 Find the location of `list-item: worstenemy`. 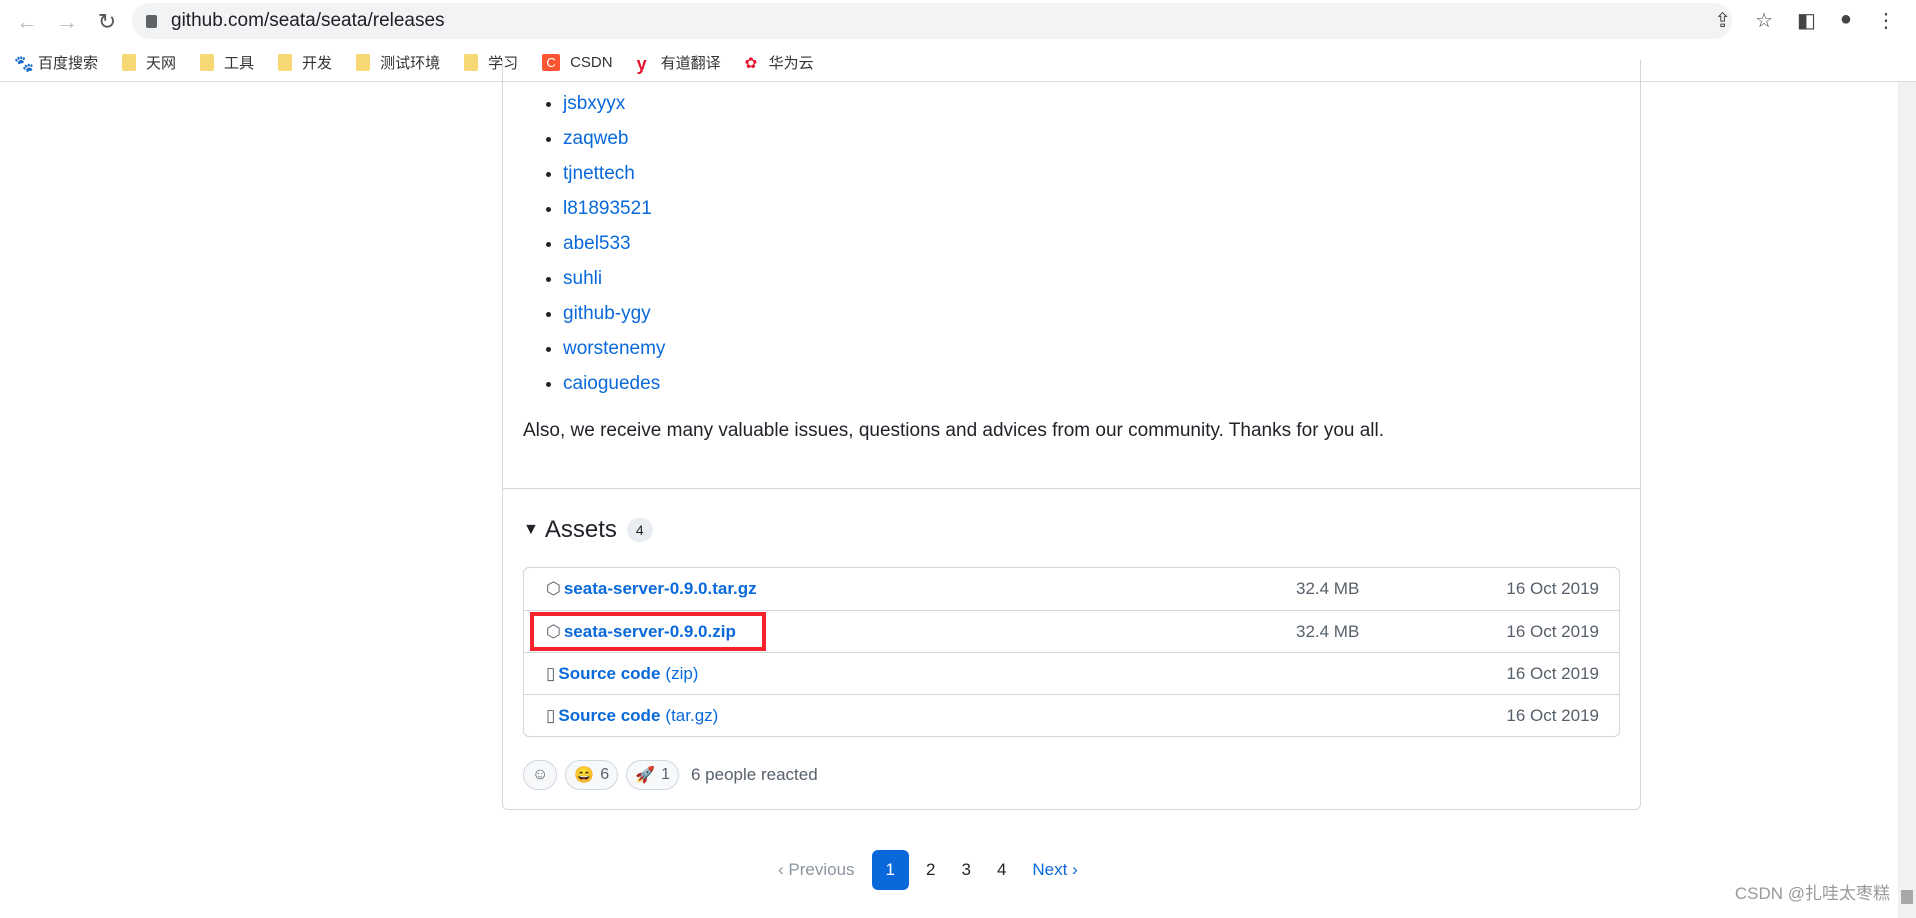

list-item: worstenemy is located at coordinates (614, 352).